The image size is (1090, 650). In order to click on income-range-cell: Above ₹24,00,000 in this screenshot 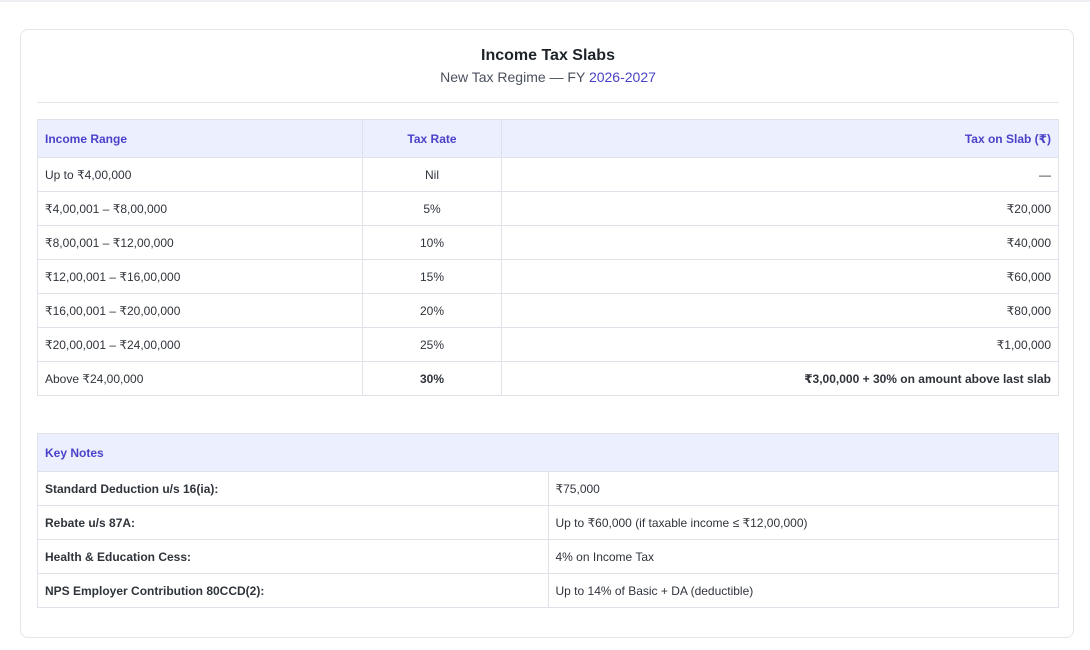, I will do `click(200, 378)`.